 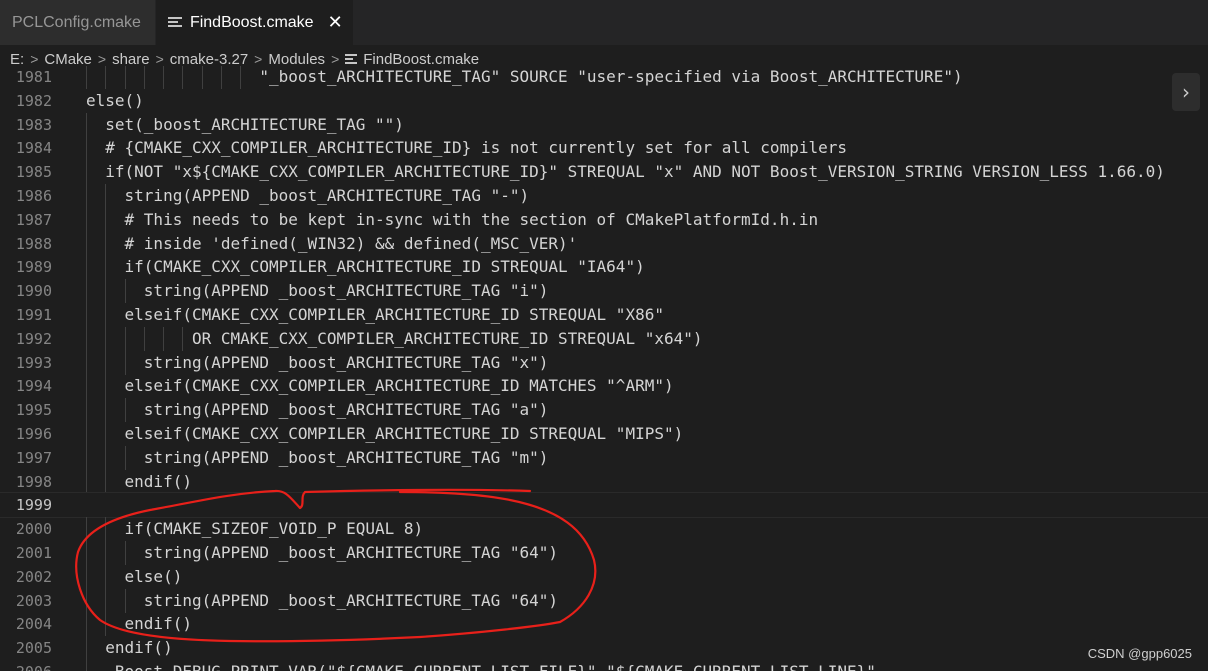 What do you see at coordinates (604, 22) in the screenshot?
I see `tab-bar: PCLConfig.cmake FindBoost.cmake ✕` at bounding box center [604, 22].